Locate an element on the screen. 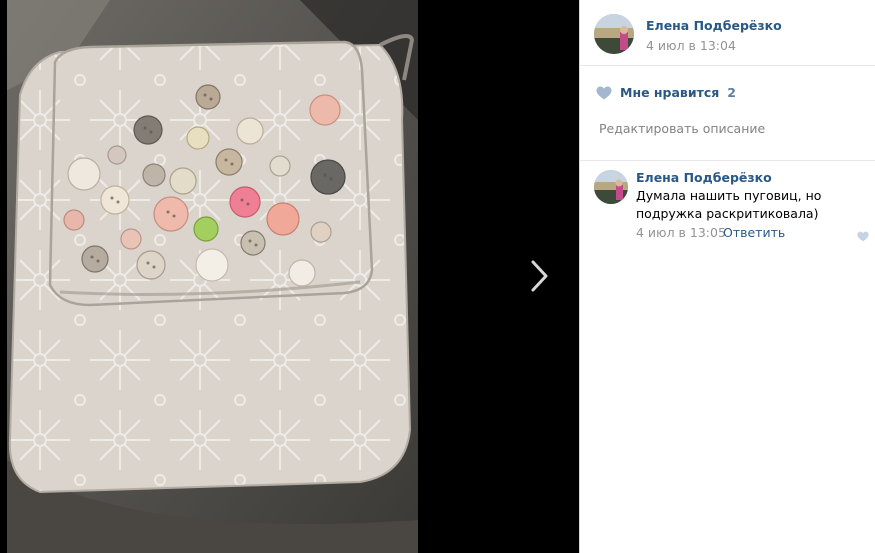 Image resolution: width=875 pixels, height=553 pixels. edit-description-link: Редактировать описание is located at coordinates (682, 128).